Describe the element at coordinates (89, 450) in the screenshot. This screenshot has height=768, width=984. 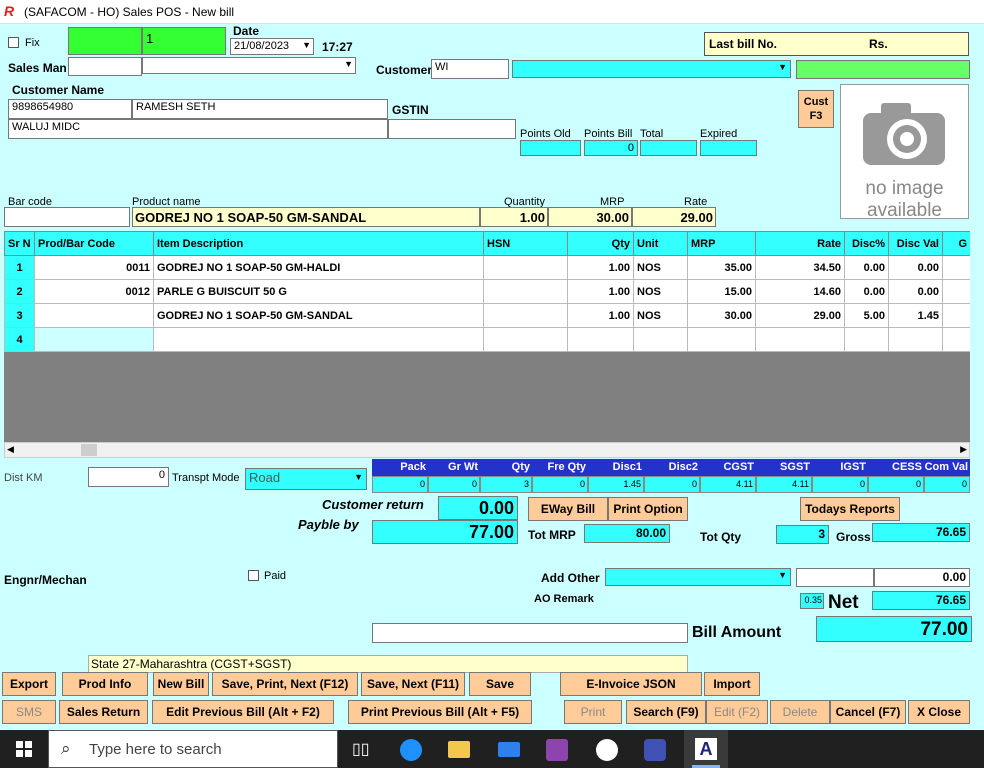
I see `scroll-thumb` at that location.